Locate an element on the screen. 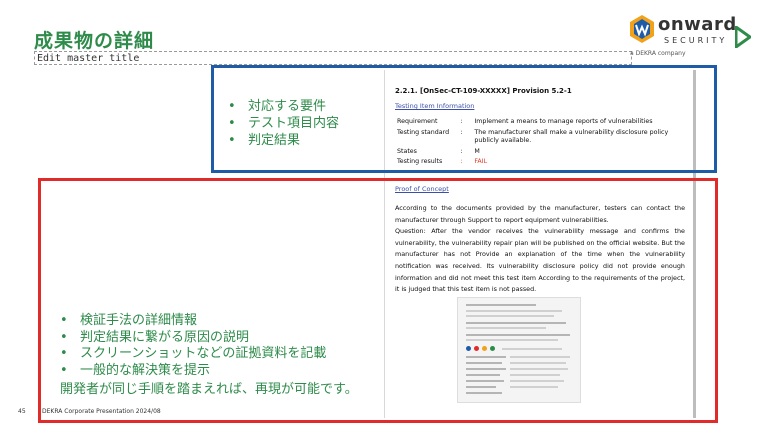  list-item: テスト項目内容 is located at coordinates (282, 123).